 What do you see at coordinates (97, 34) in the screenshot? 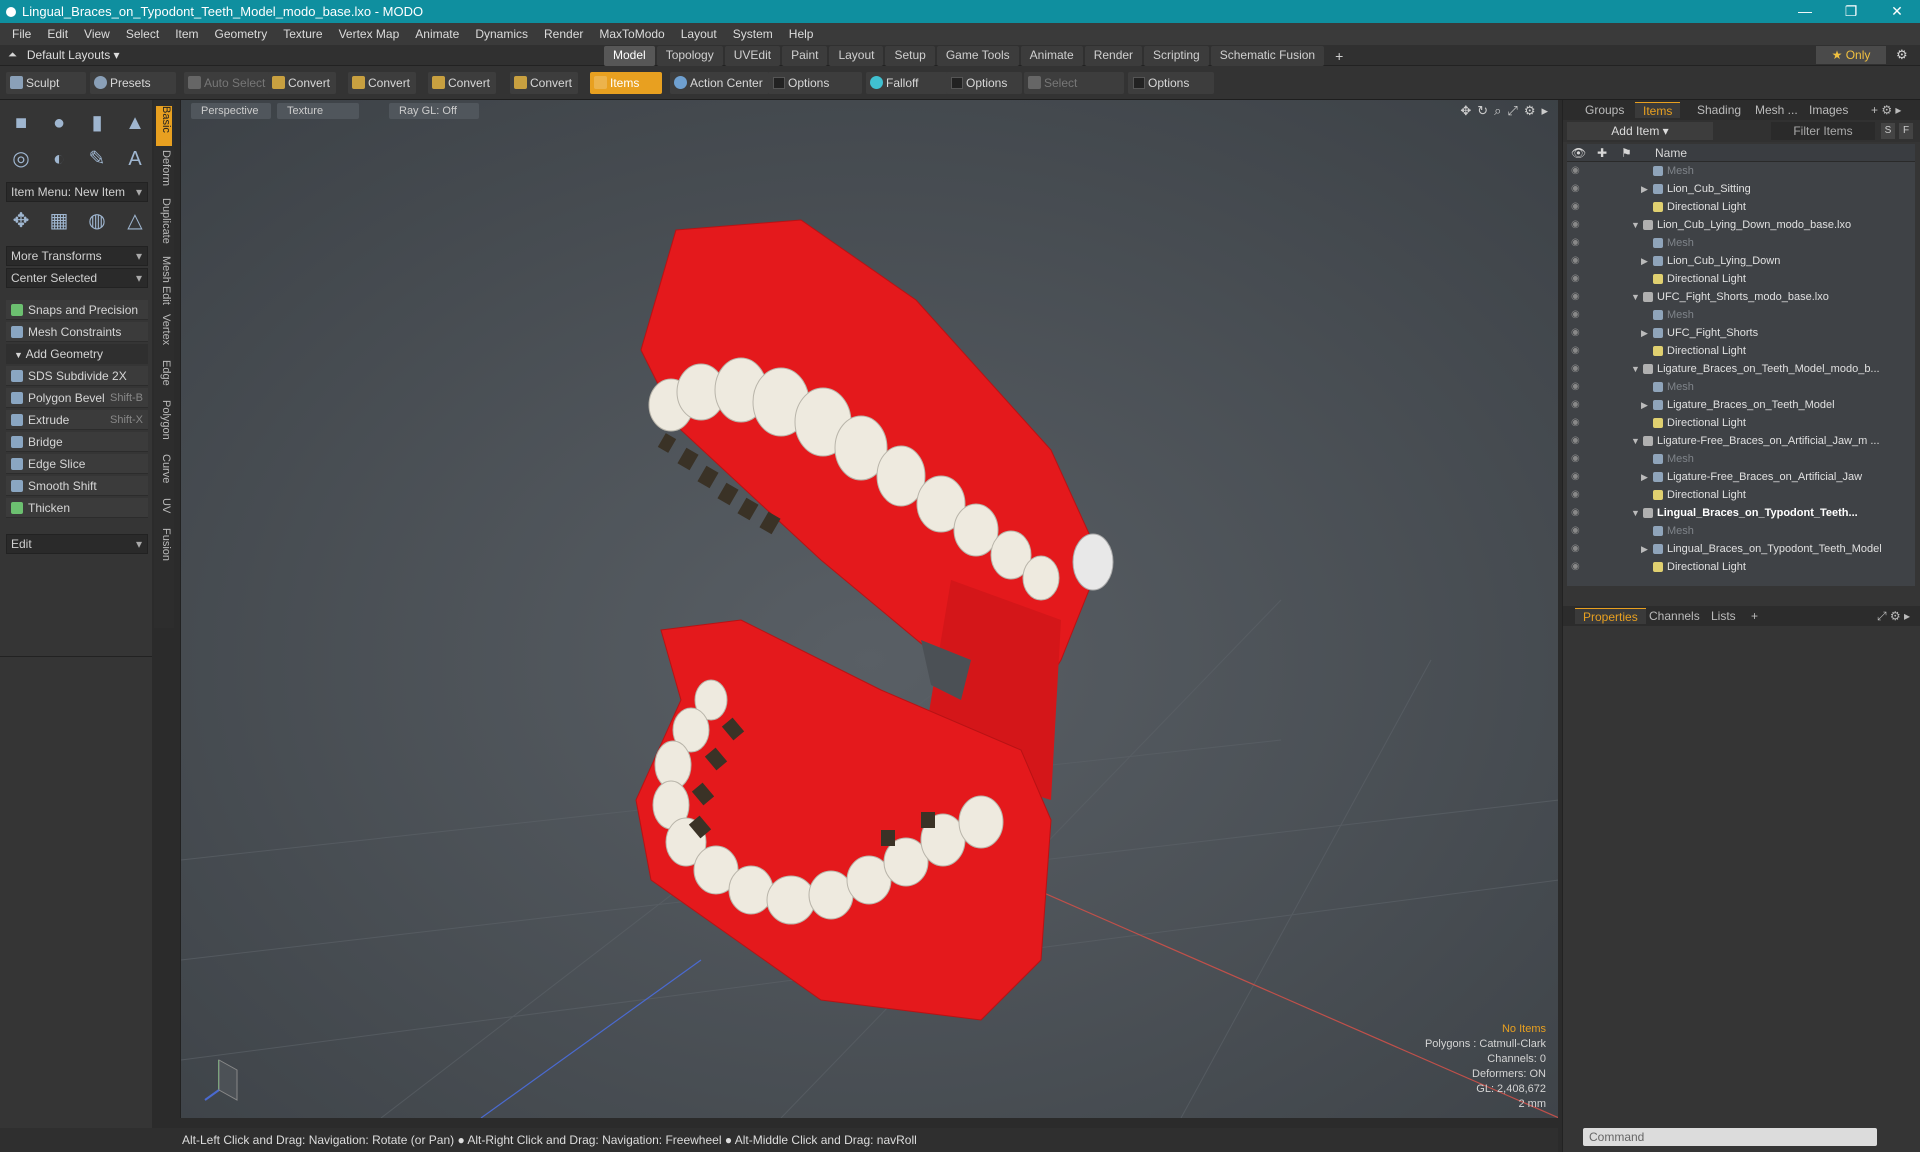
I see `menu-view: View` at bounding box center [97, 34].